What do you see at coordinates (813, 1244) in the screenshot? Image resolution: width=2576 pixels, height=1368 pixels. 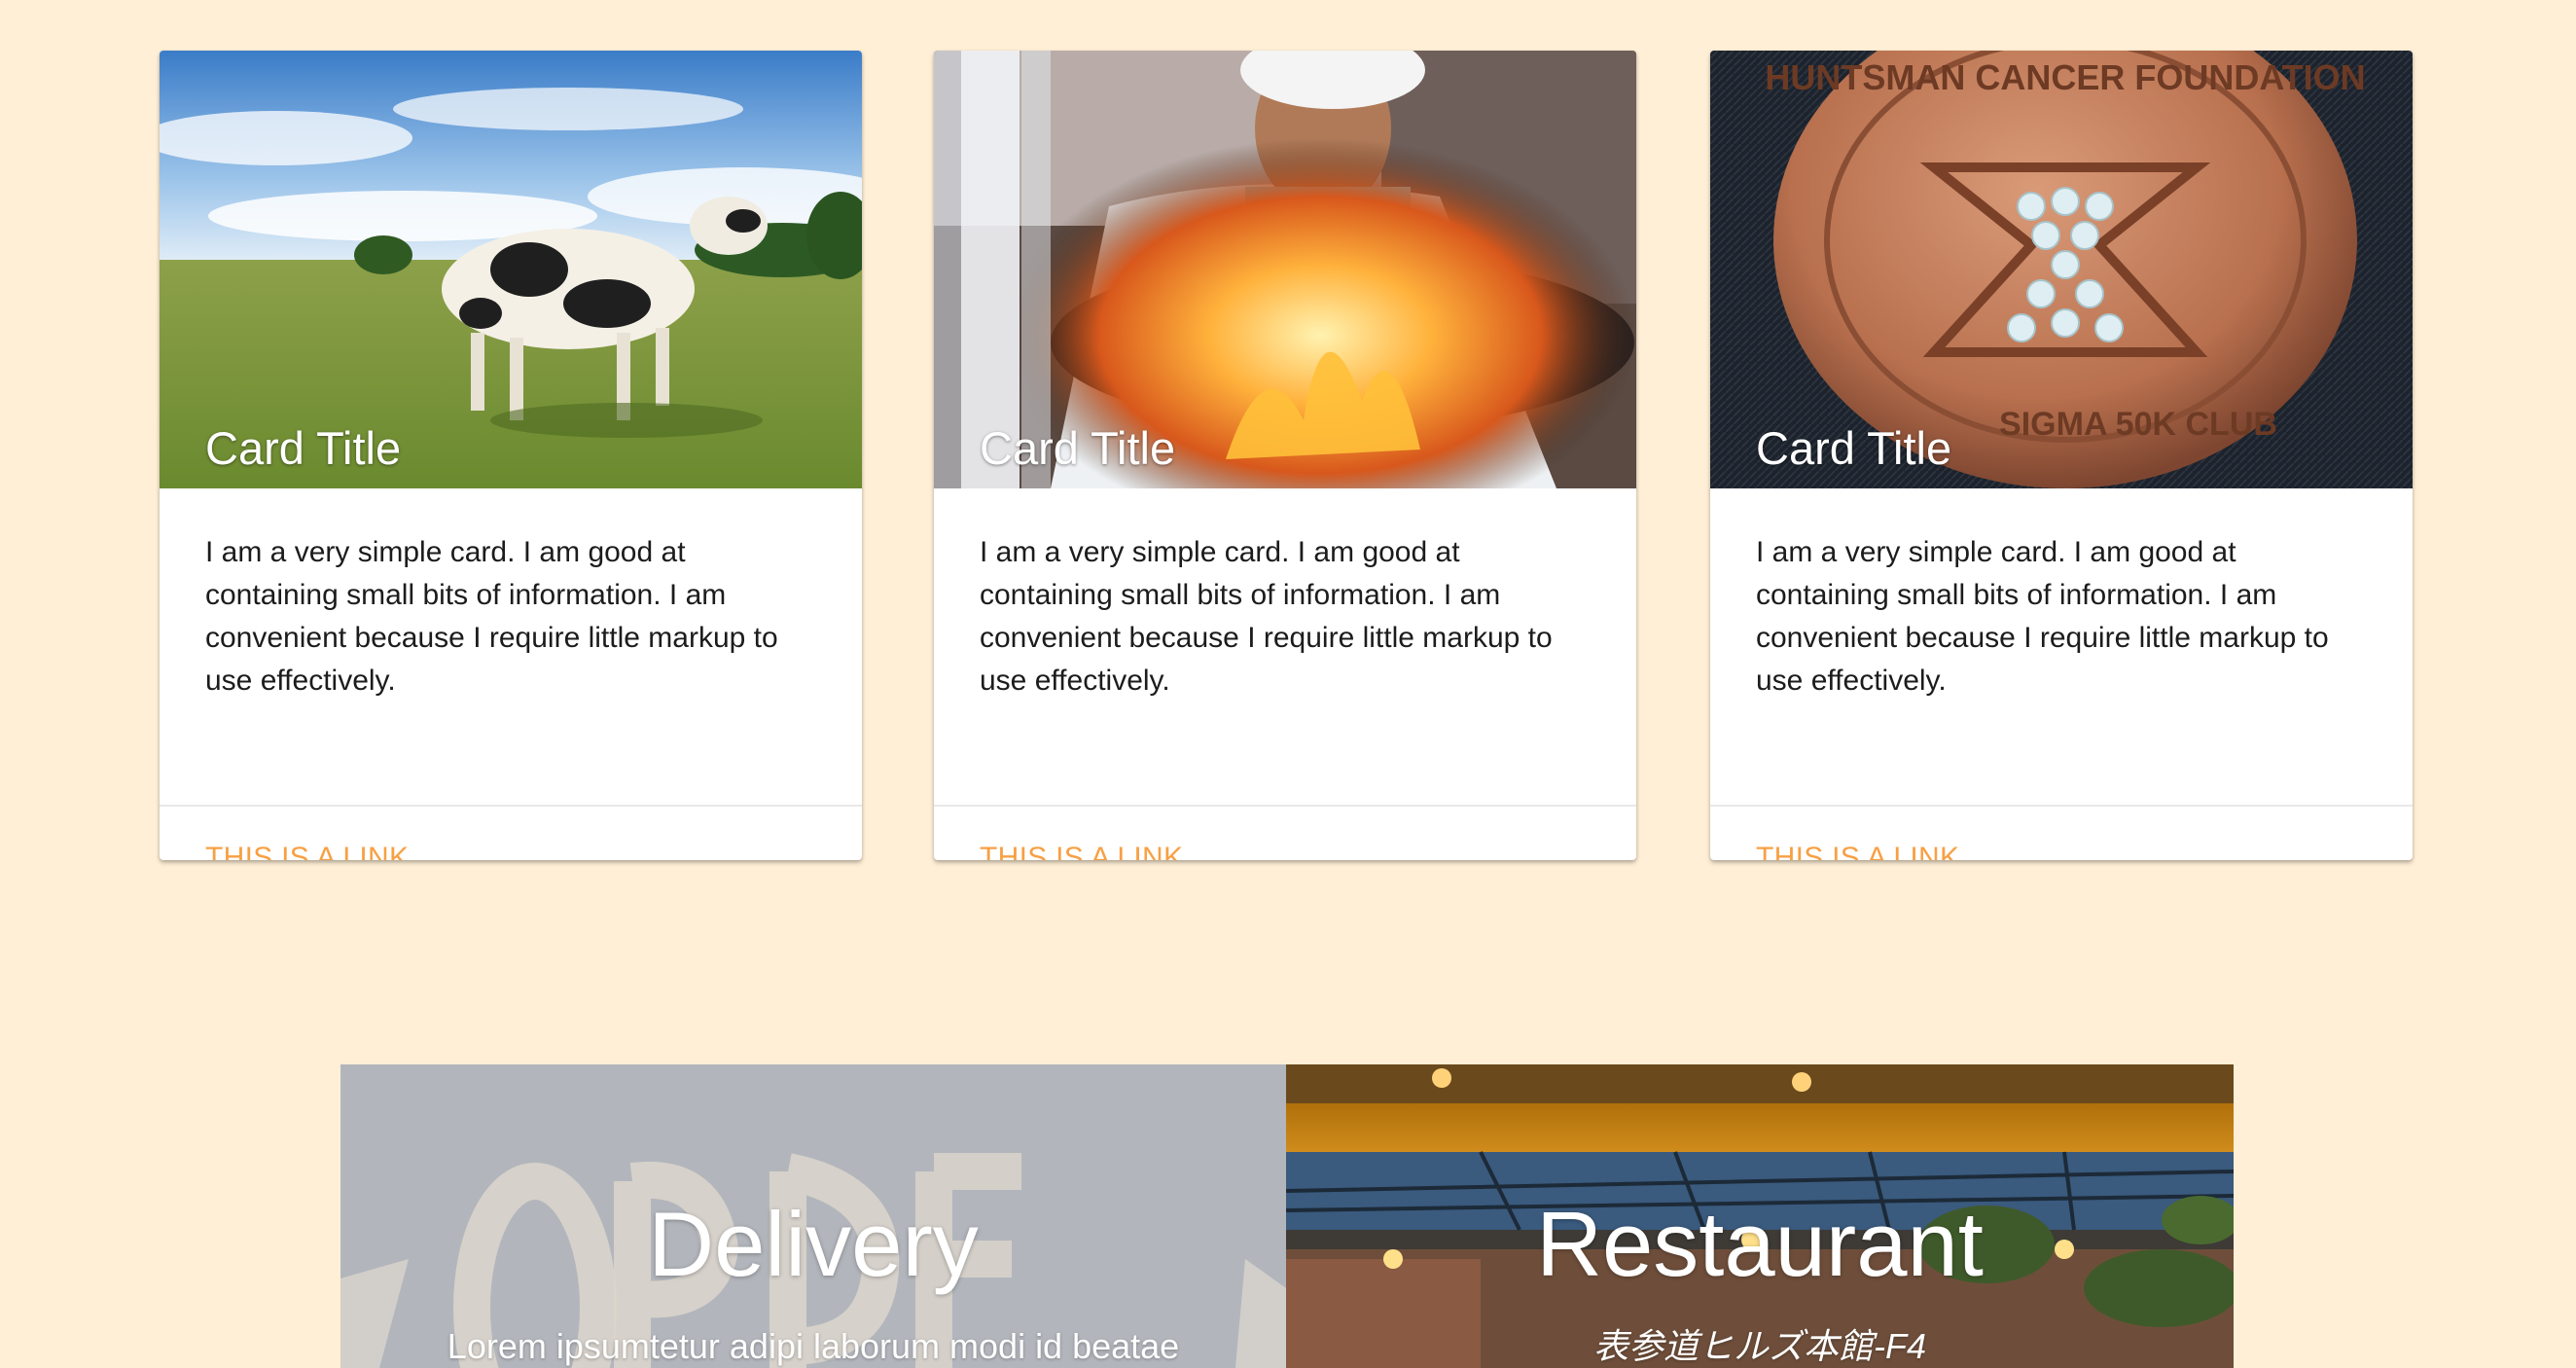 I see `delivery-heading: Delivery` at bounding box center [813, 1244].